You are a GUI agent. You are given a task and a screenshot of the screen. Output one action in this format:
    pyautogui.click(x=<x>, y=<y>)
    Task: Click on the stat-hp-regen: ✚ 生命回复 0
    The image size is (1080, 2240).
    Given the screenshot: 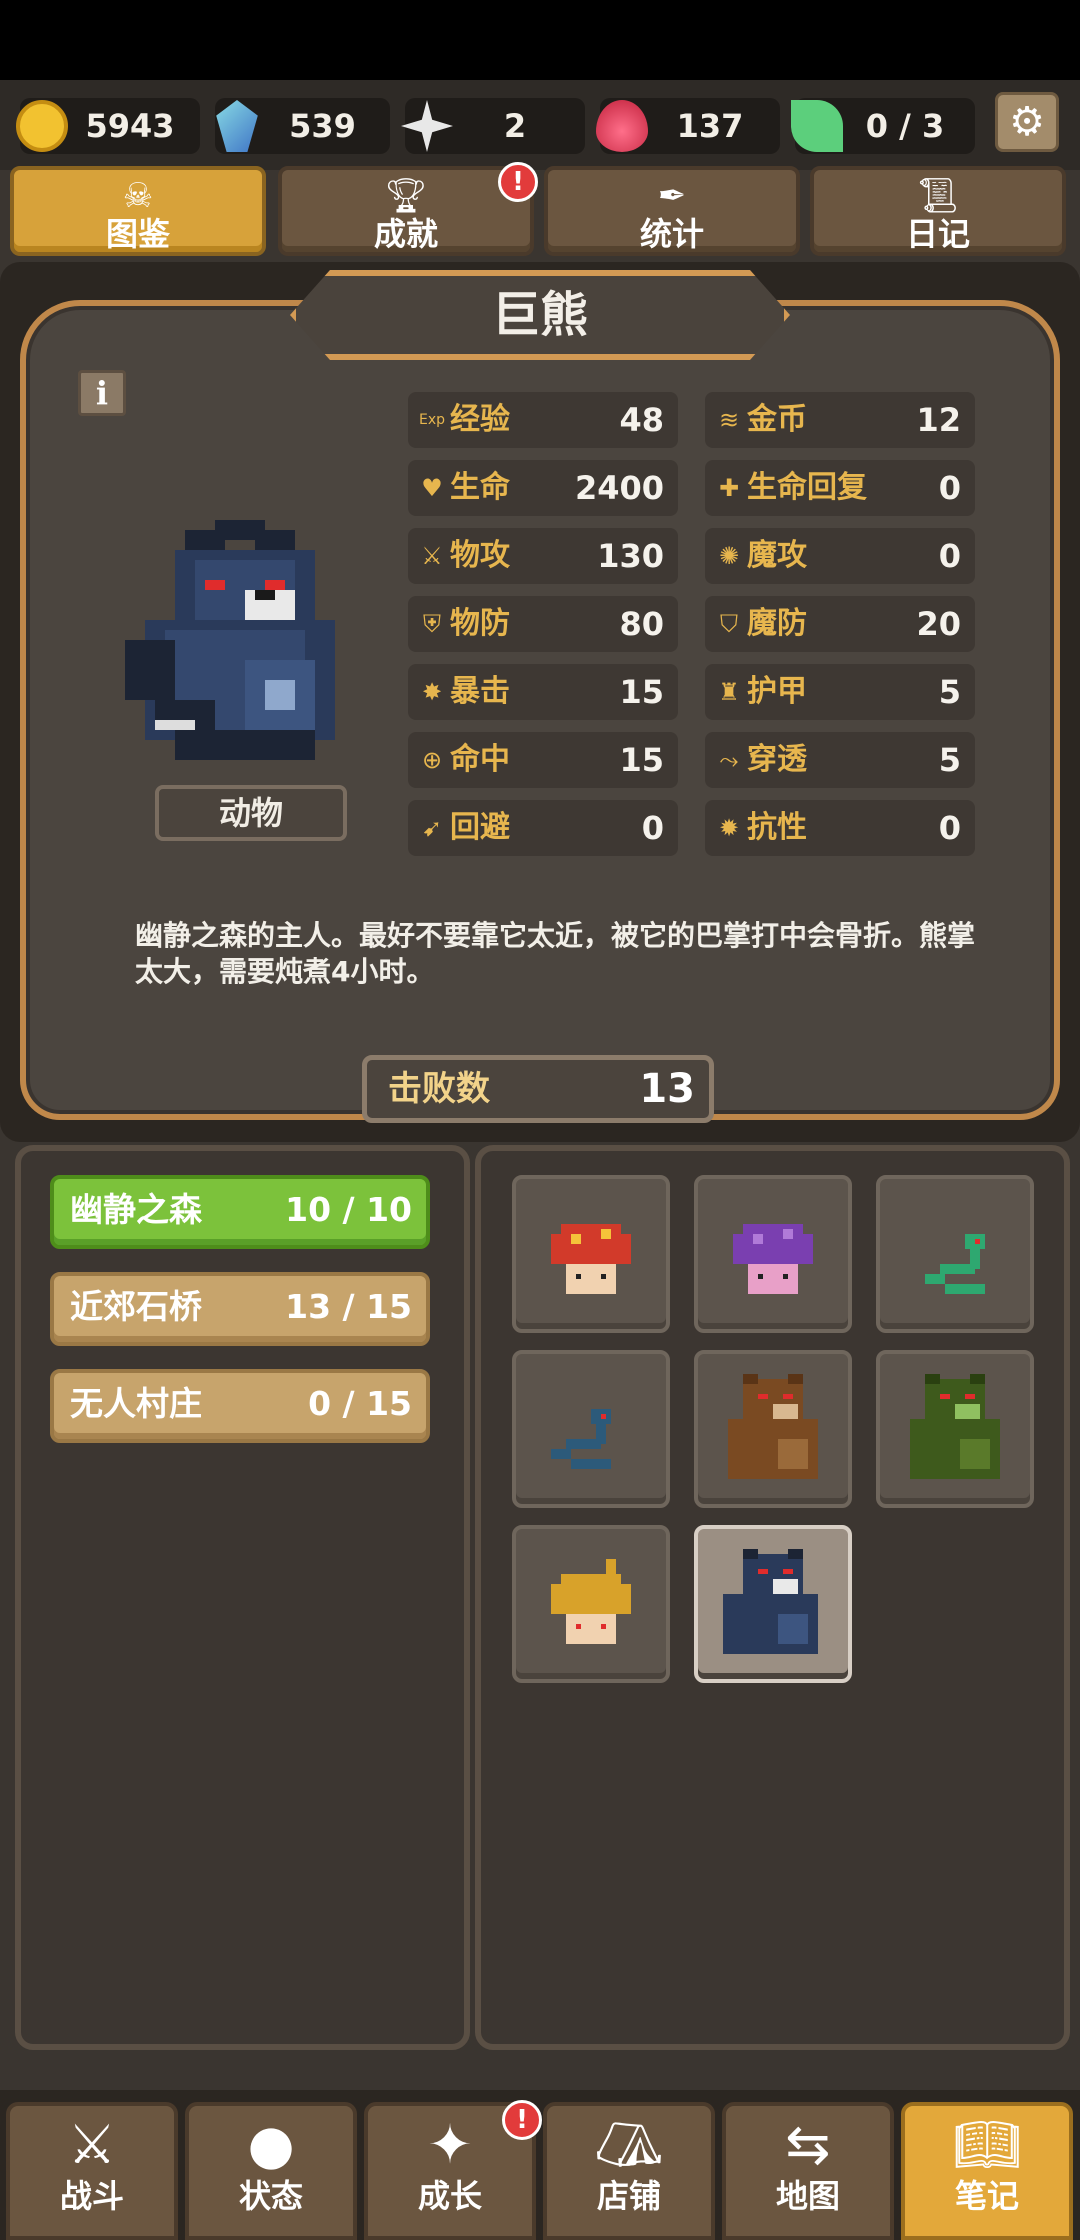 What is the action you would take?
    pyautogui.click(x=840, y=488)
    